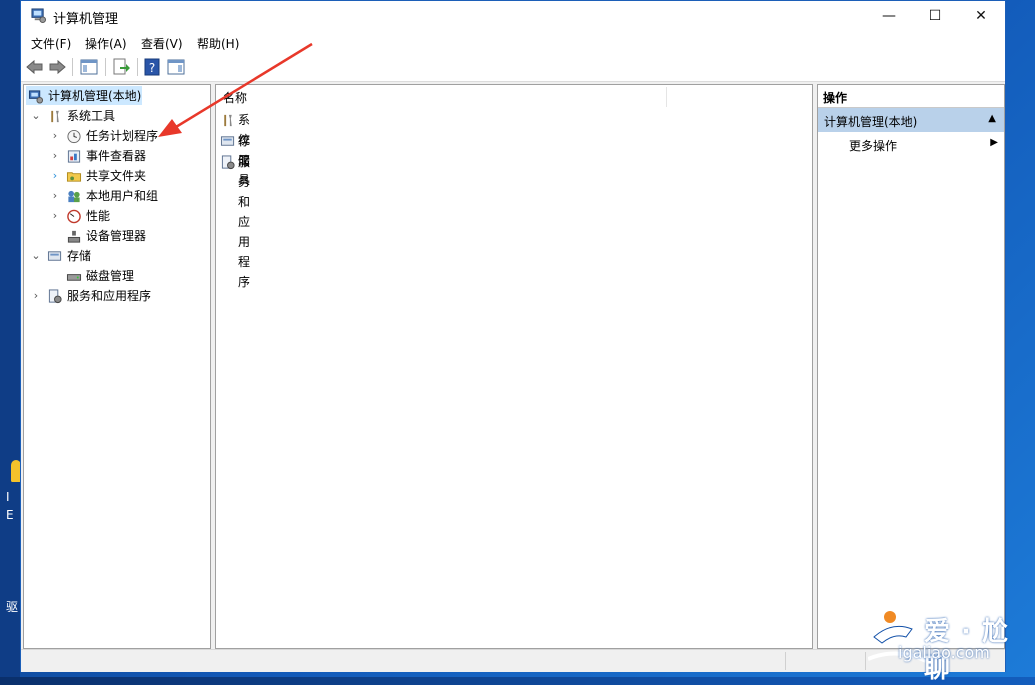 The height and width of the screenshot is (685, 1035). Describe the element at coordinates (235, 89) in the screenshot. I see `annotation-arrow` at that location.